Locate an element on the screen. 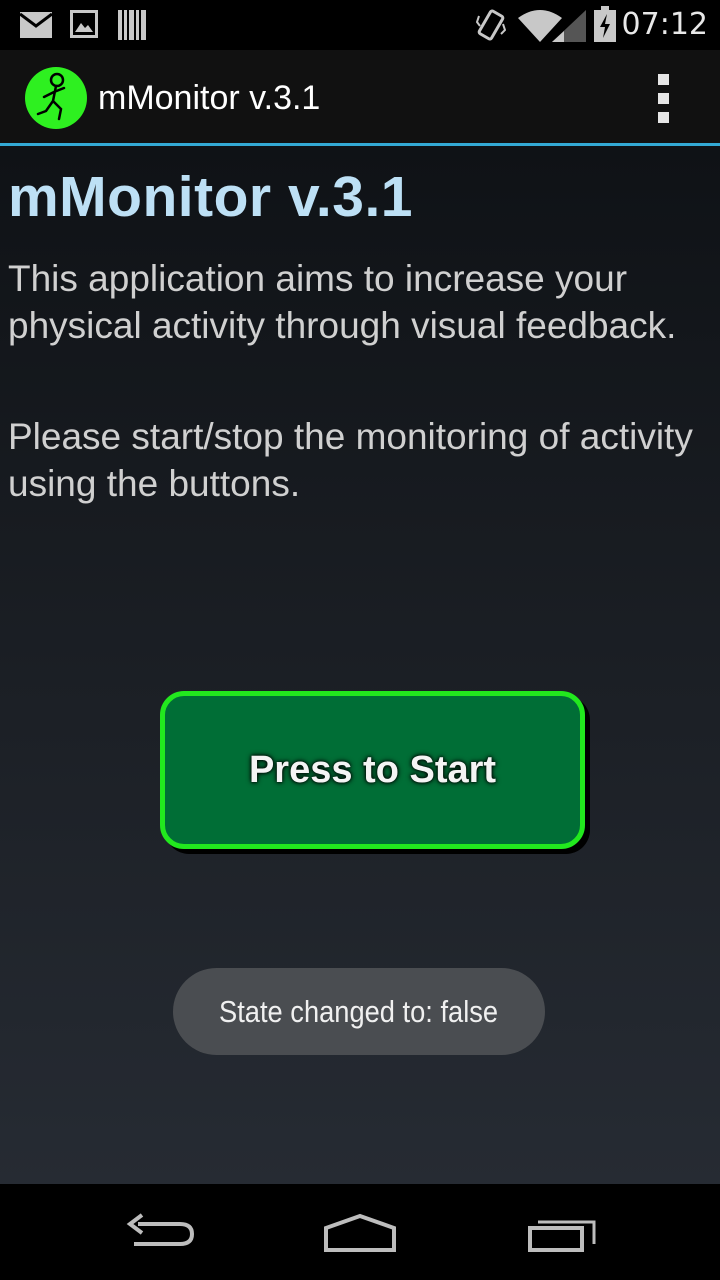 This screenshot has width=720, height=1280. recent-apps-icon is located at coordinates (562, 1236).